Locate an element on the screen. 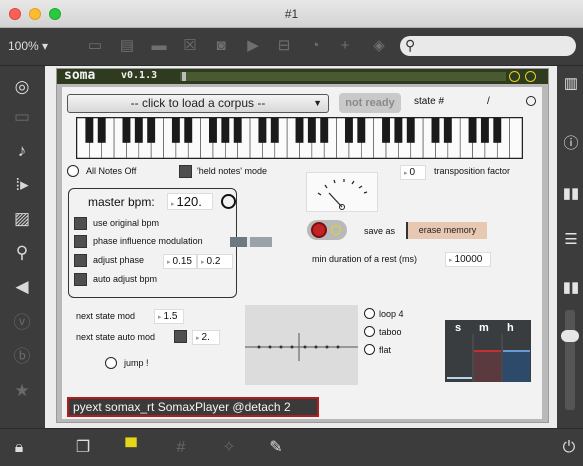  power-icon: ⏻ is located at coordinates (569, 448).